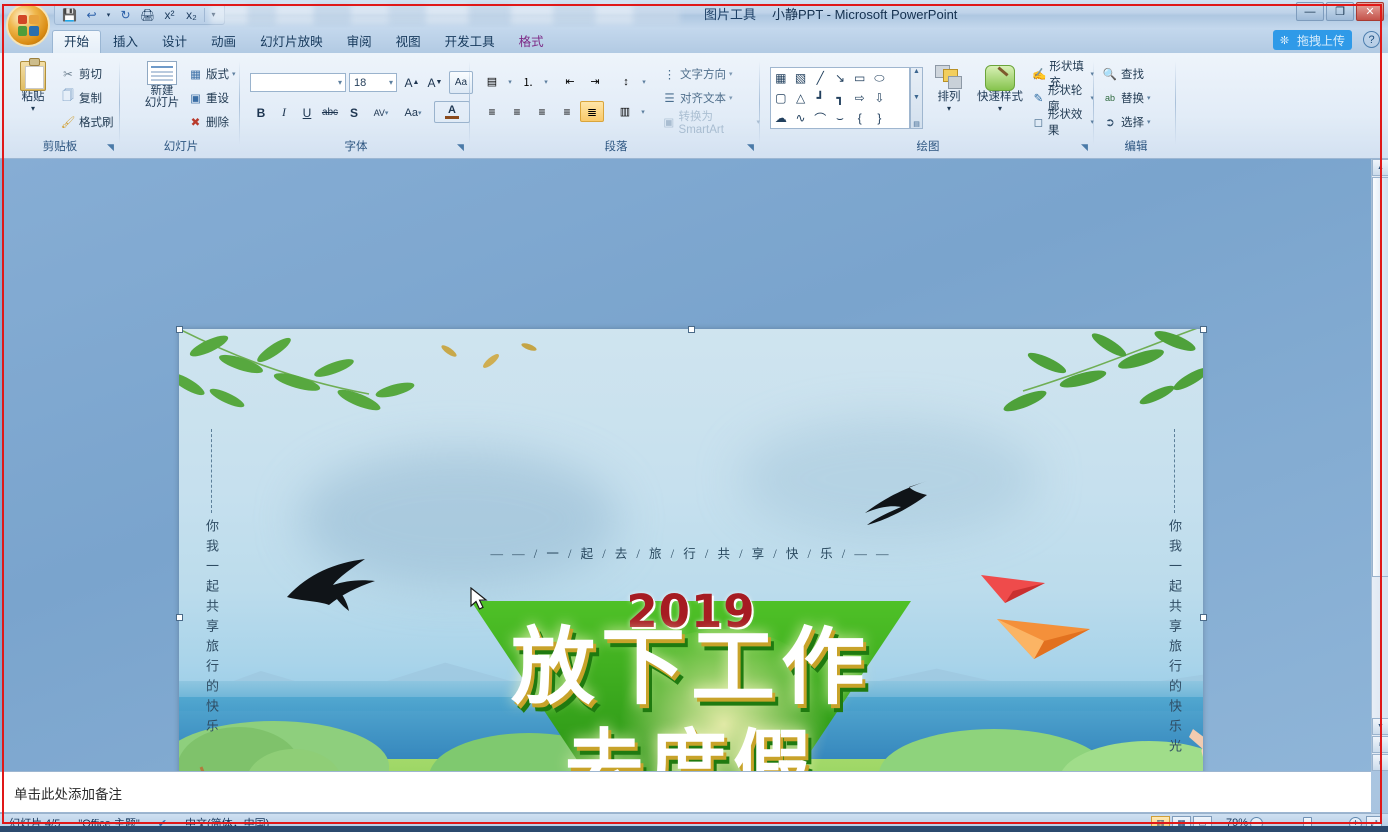  I want to click on clipboard-dialog-launcher: ◥, so click(110, 147).